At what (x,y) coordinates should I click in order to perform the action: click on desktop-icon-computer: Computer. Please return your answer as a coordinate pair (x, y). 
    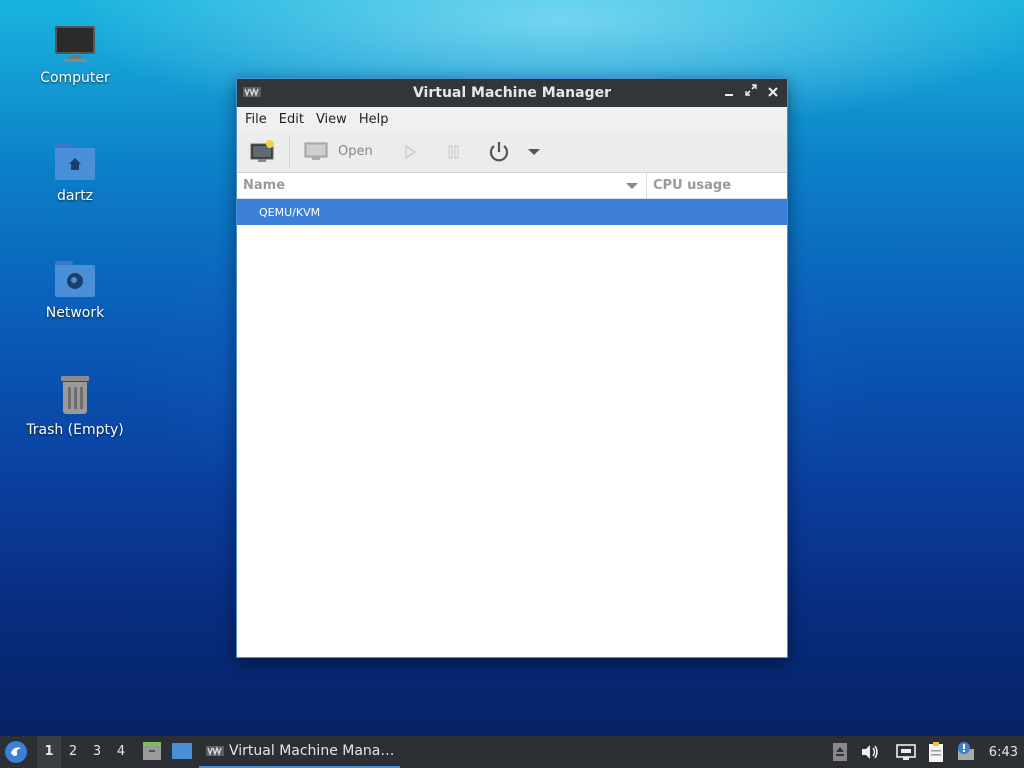
    Looking at the image, I should click on (75, 54).